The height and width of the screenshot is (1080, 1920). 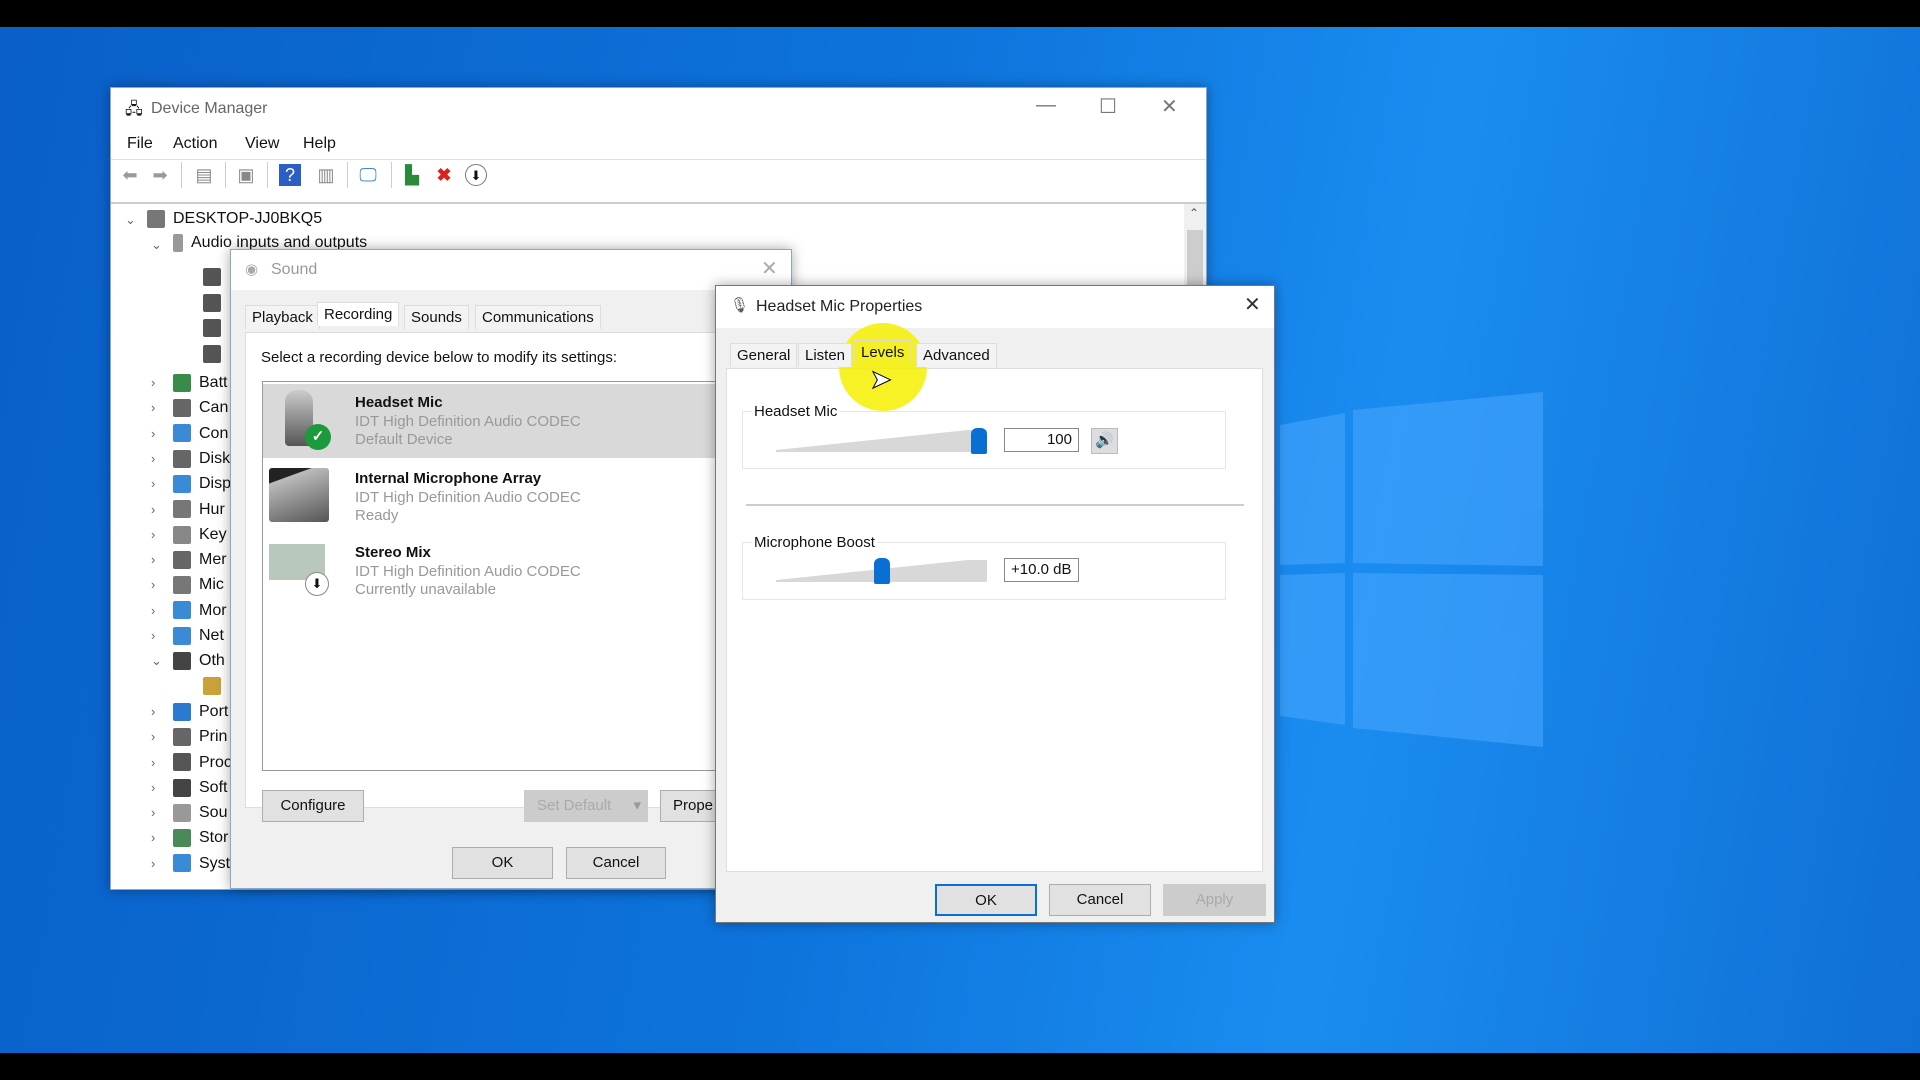 I want to click on show-hide-console-tree-icon: ▤, so click(x=204, y=175).